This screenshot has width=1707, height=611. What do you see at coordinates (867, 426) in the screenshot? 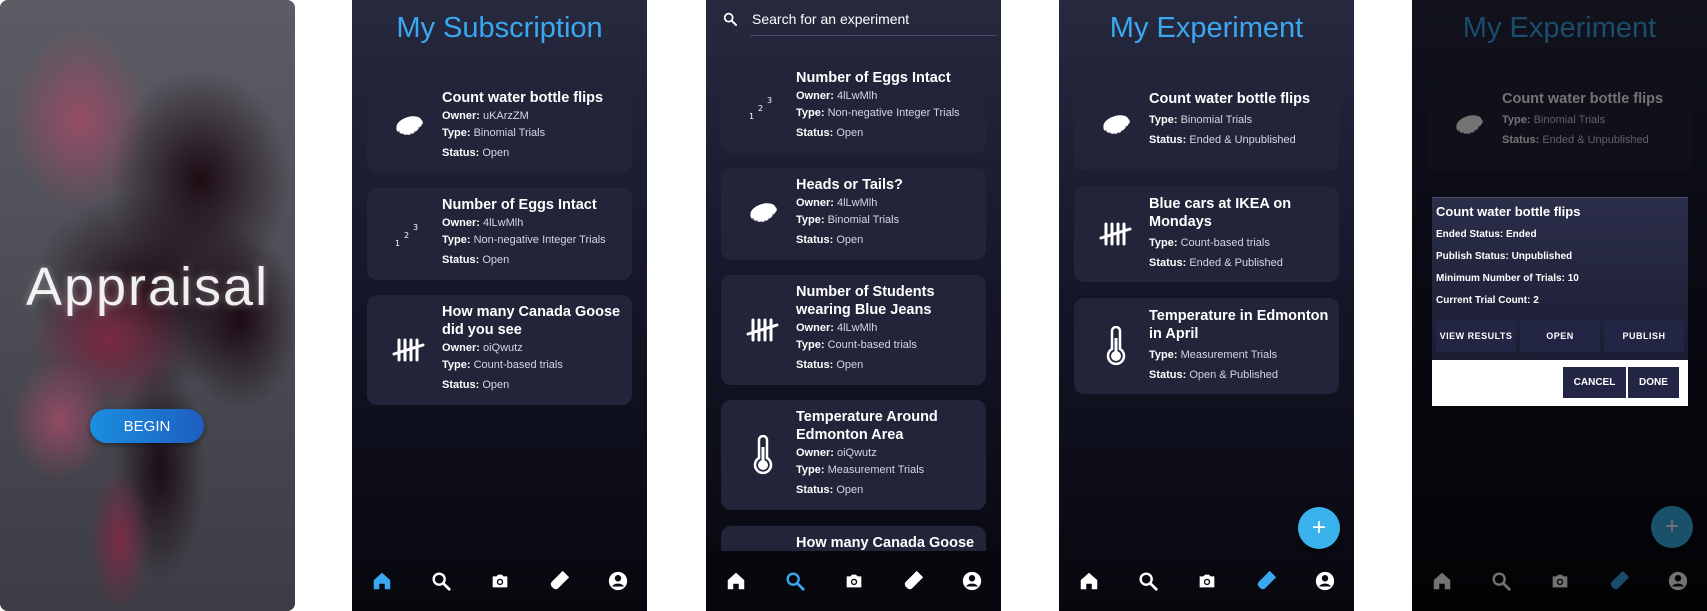
I see `card-title: Temperature Around Edmonton Area` at bounding box center [867, 426].